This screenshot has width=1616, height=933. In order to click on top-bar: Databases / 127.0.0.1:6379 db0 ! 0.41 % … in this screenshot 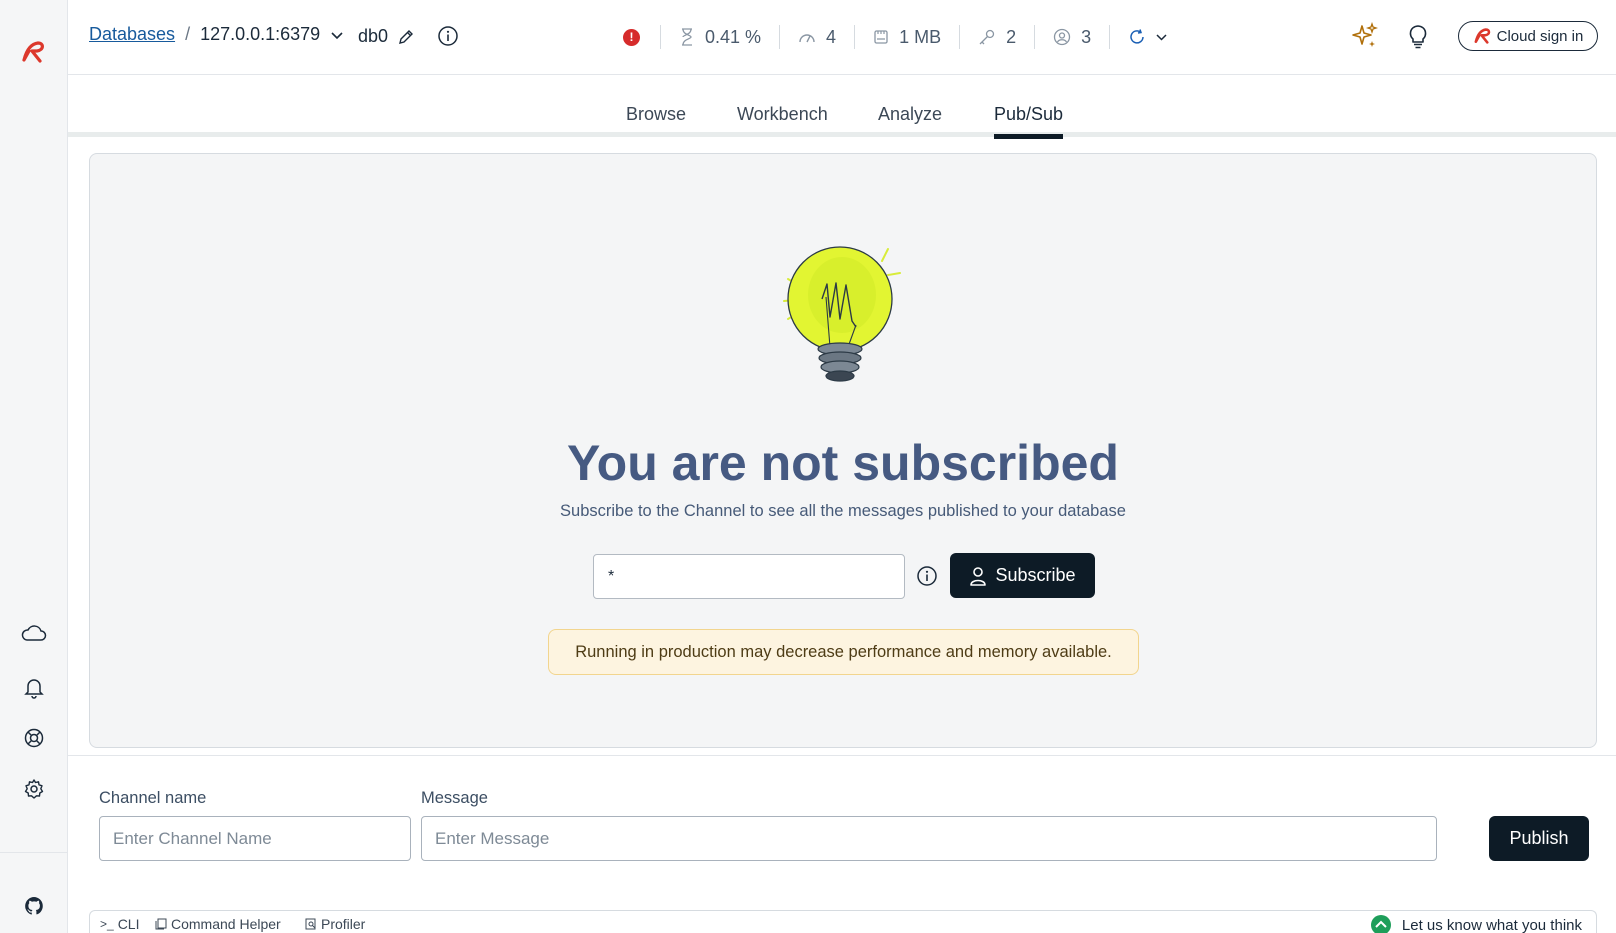, I will do `click(842, 37)`.